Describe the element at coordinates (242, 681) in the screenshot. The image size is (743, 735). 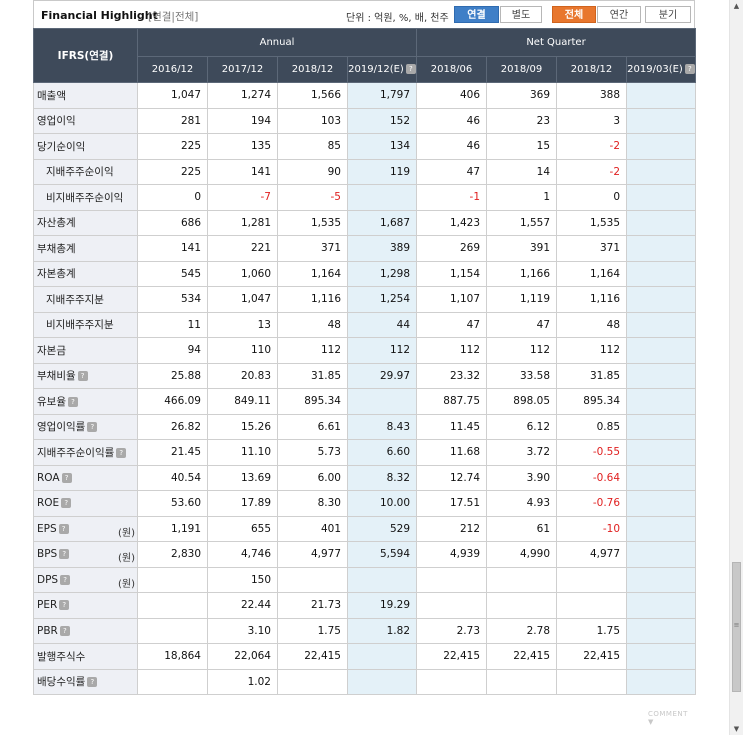
I see `value-cell: 1.02` at that location.